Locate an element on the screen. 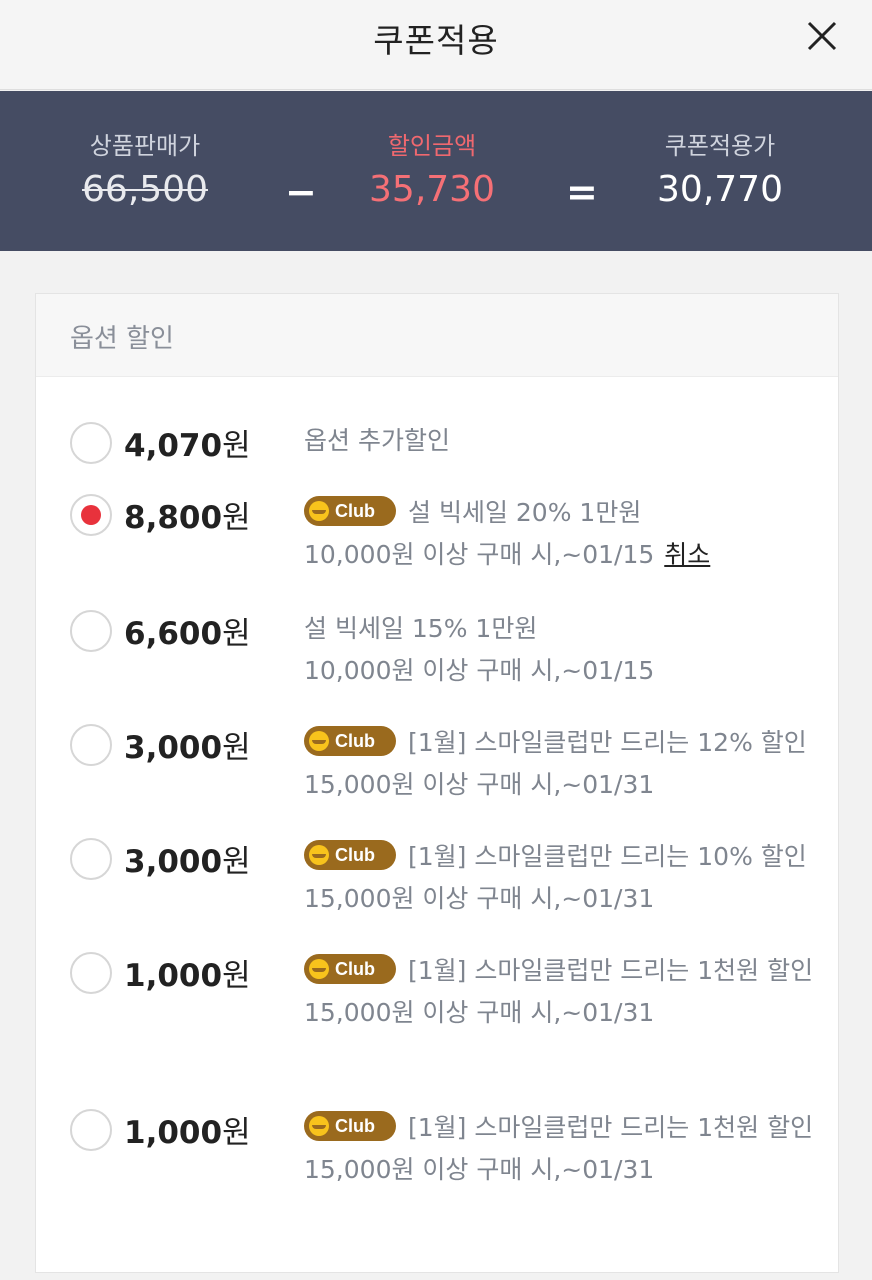 This screenshot has height=1280, width=872. final-price-value: 30,770 is located at coordinates (720, 189).